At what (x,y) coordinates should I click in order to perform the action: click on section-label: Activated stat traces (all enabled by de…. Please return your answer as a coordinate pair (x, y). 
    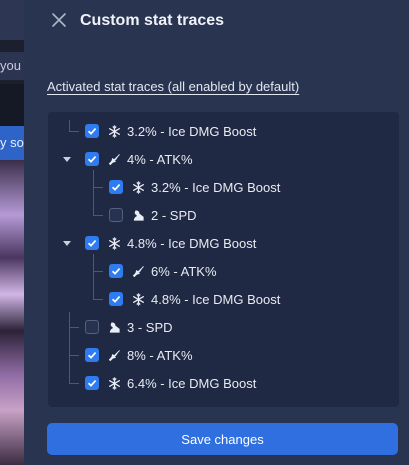
    Looking at the image, I should click on (173, 86).